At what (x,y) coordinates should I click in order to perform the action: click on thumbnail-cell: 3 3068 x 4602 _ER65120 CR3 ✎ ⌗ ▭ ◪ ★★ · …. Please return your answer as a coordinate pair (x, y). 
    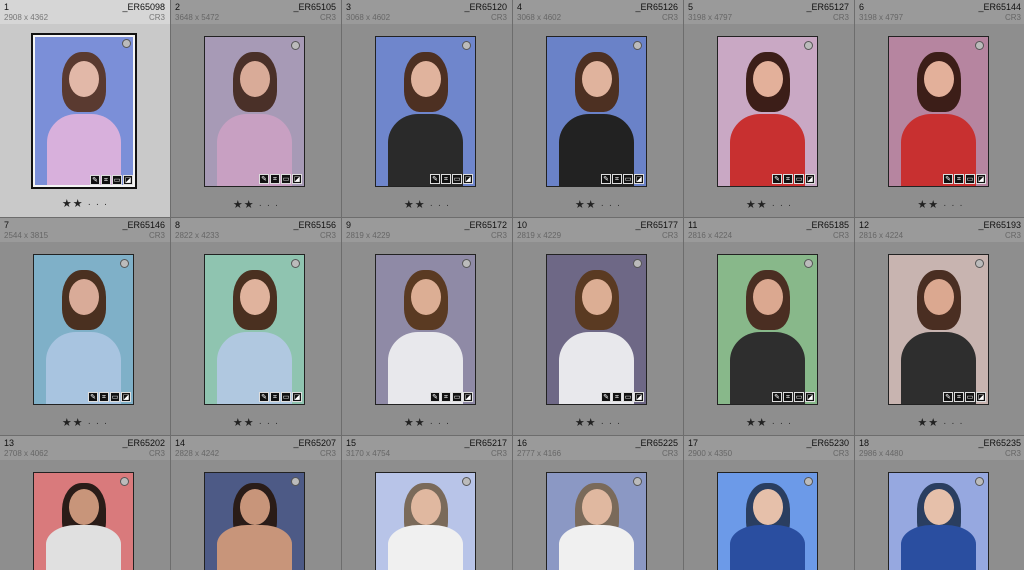
    Looking at the image, I should click on (427, 108).